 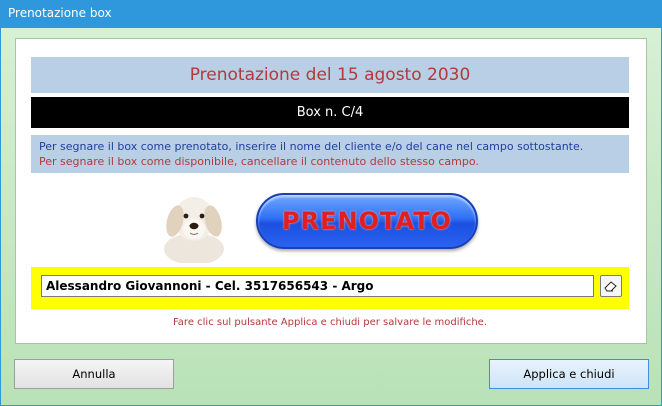 I want to click on apply-close-button: Applica e chiudi, so click(x=569, y=374).